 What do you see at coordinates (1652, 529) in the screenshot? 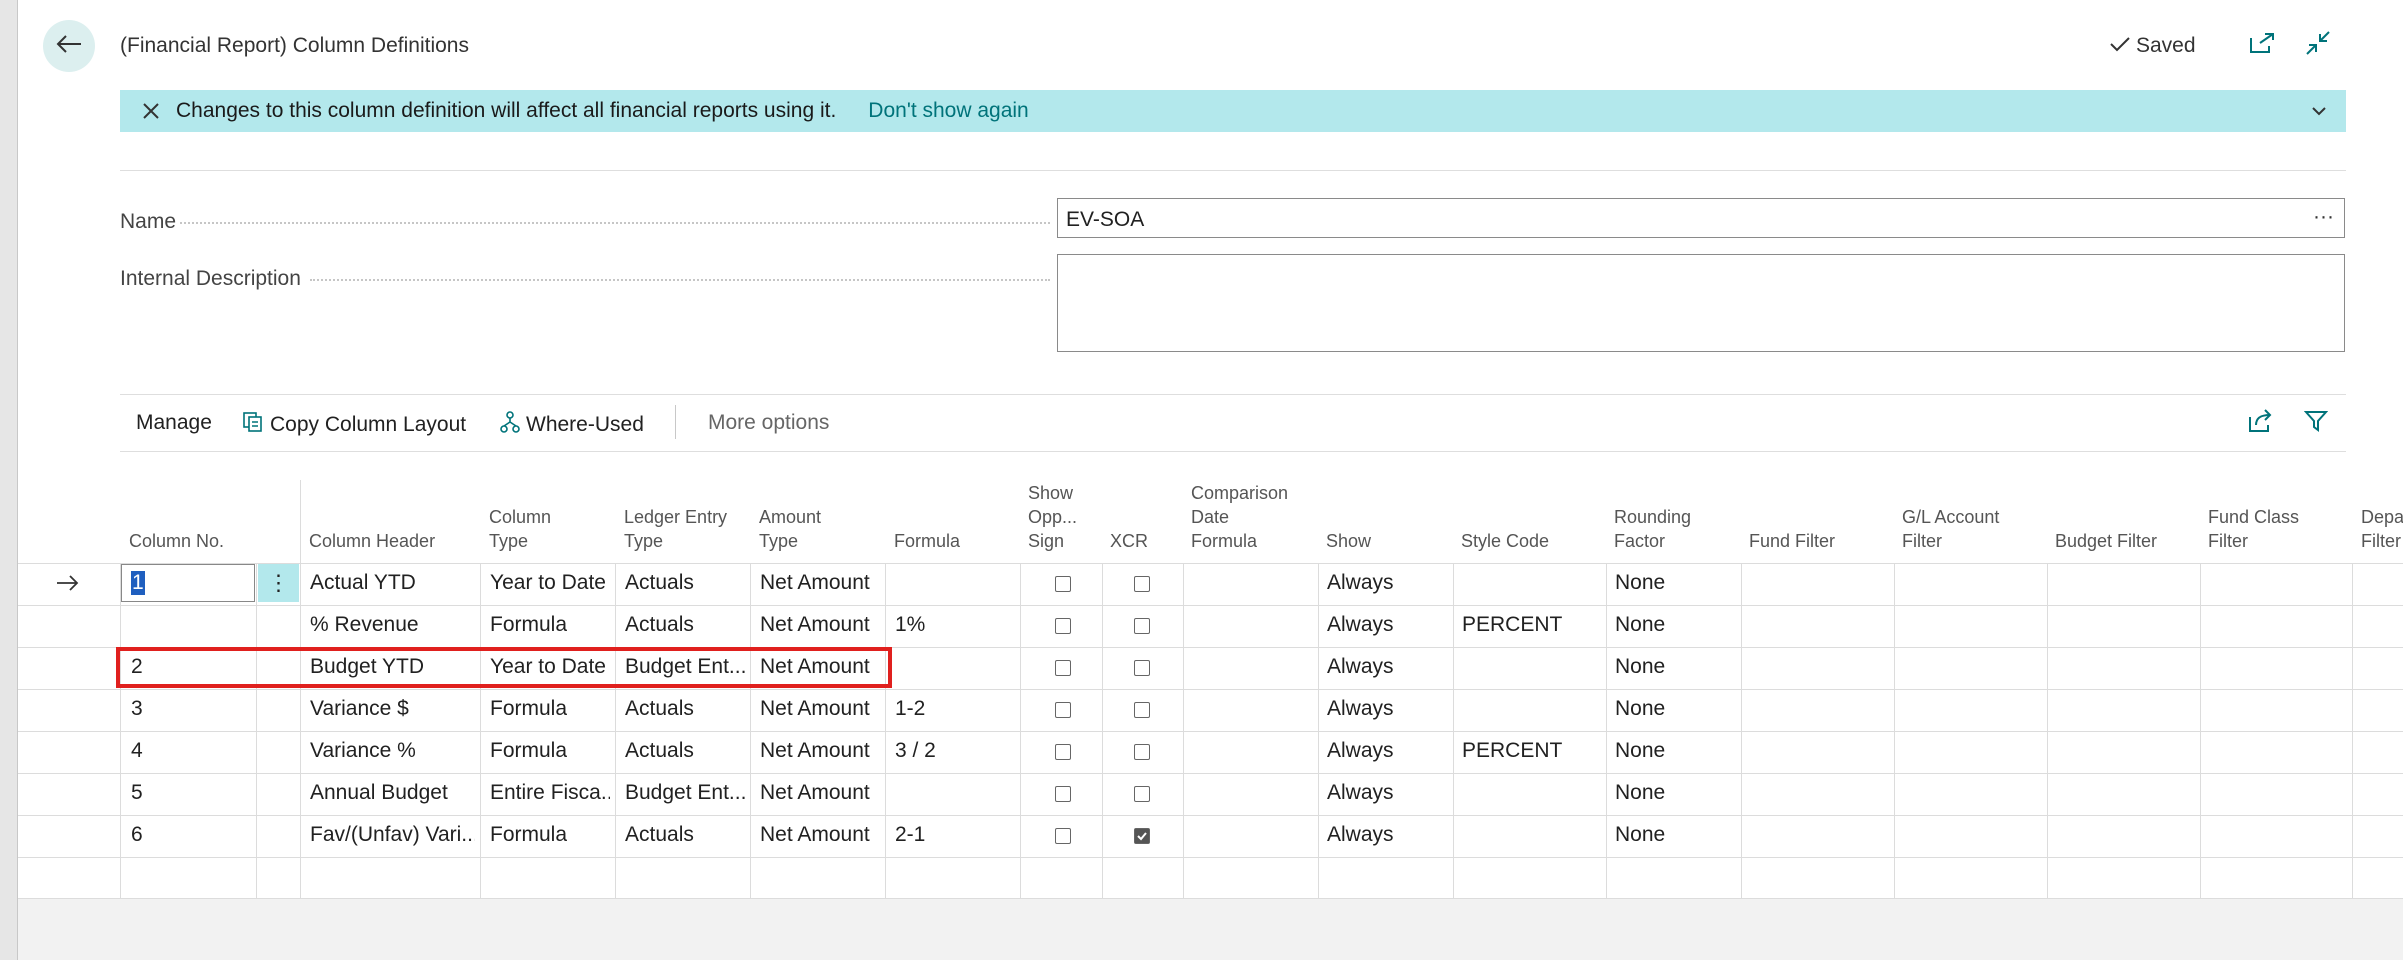
I see `column-header-rounding: Rounding Factor` at bounding box center [1652, 529].